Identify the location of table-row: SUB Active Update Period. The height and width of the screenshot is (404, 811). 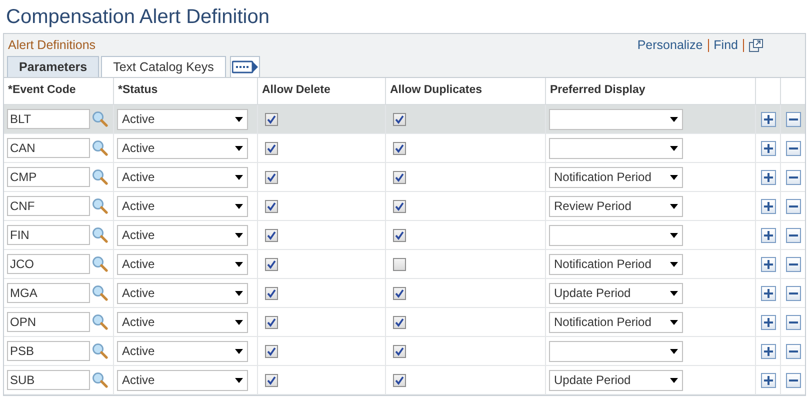
(404, 380).